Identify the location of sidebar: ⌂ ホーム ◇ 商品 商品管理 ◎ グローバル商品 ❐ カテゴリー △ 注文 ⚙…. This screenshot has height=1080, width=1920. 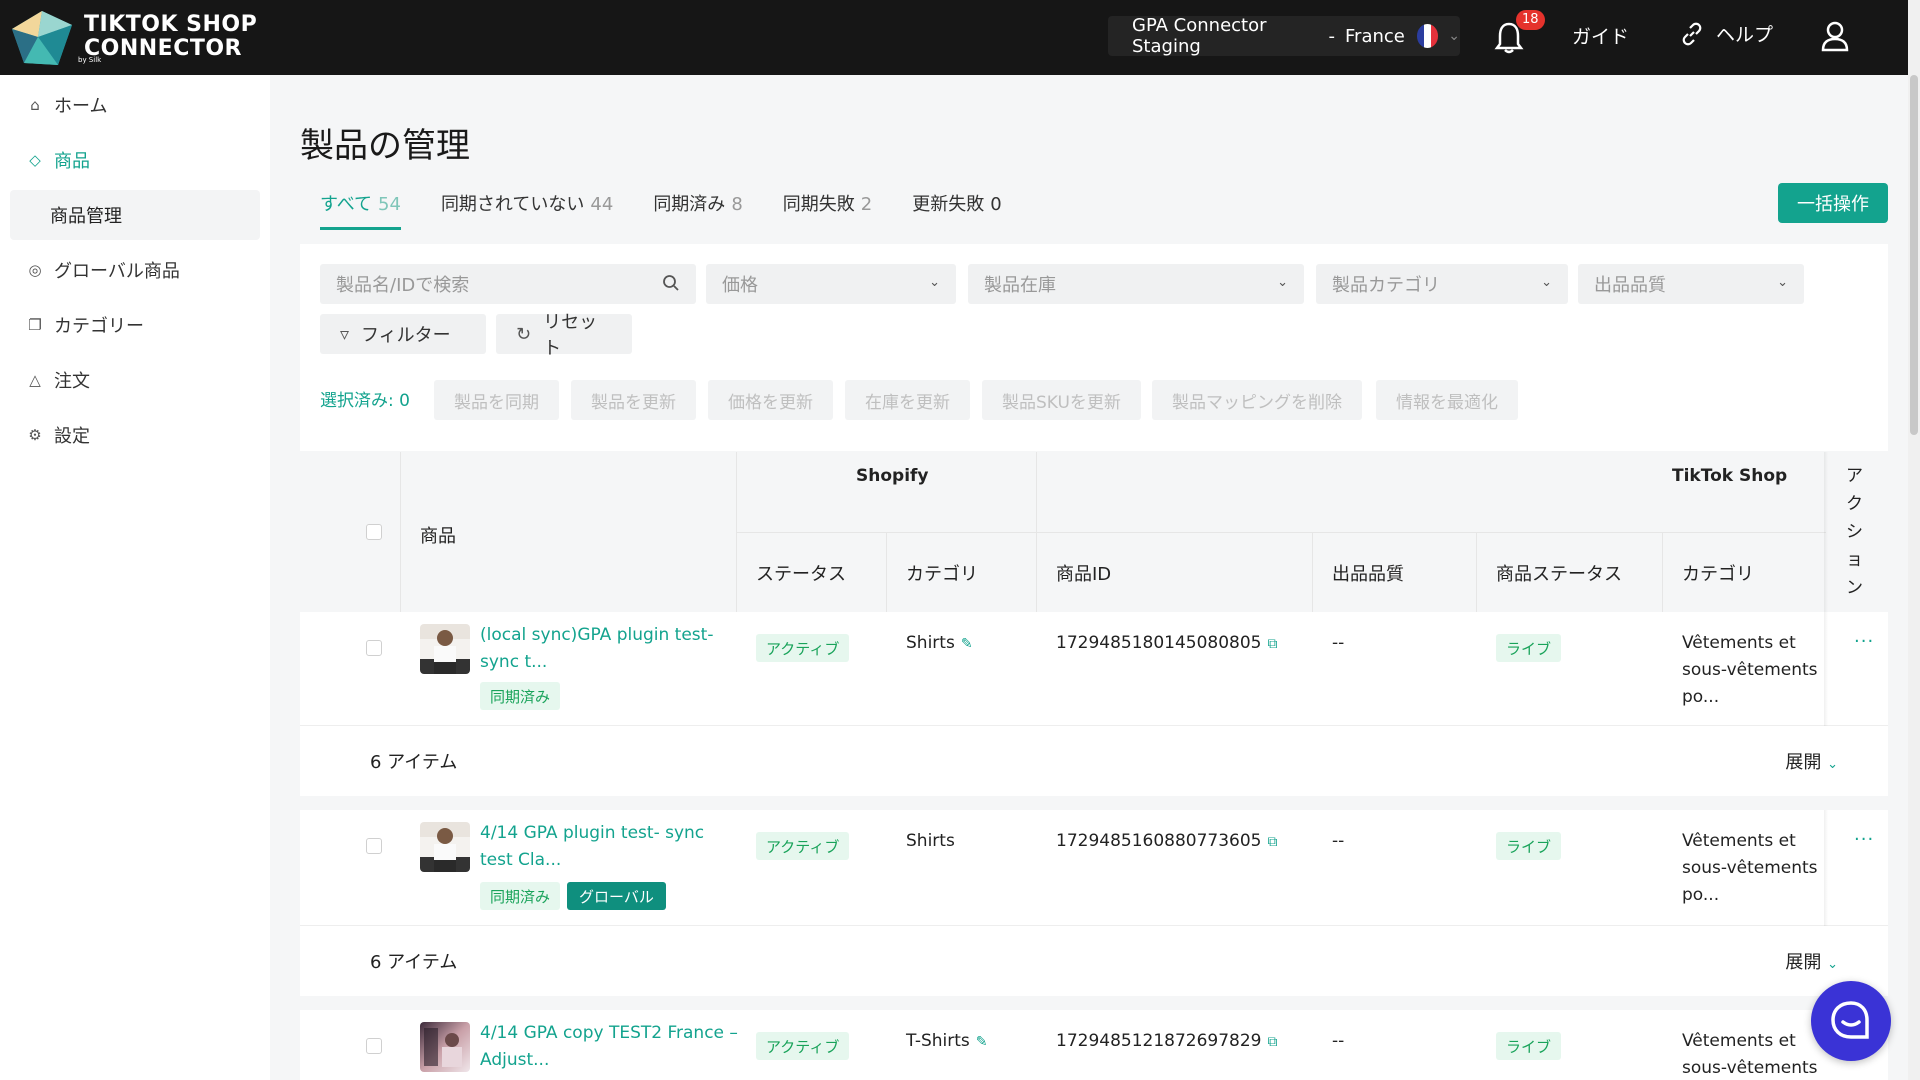
(135, 577).